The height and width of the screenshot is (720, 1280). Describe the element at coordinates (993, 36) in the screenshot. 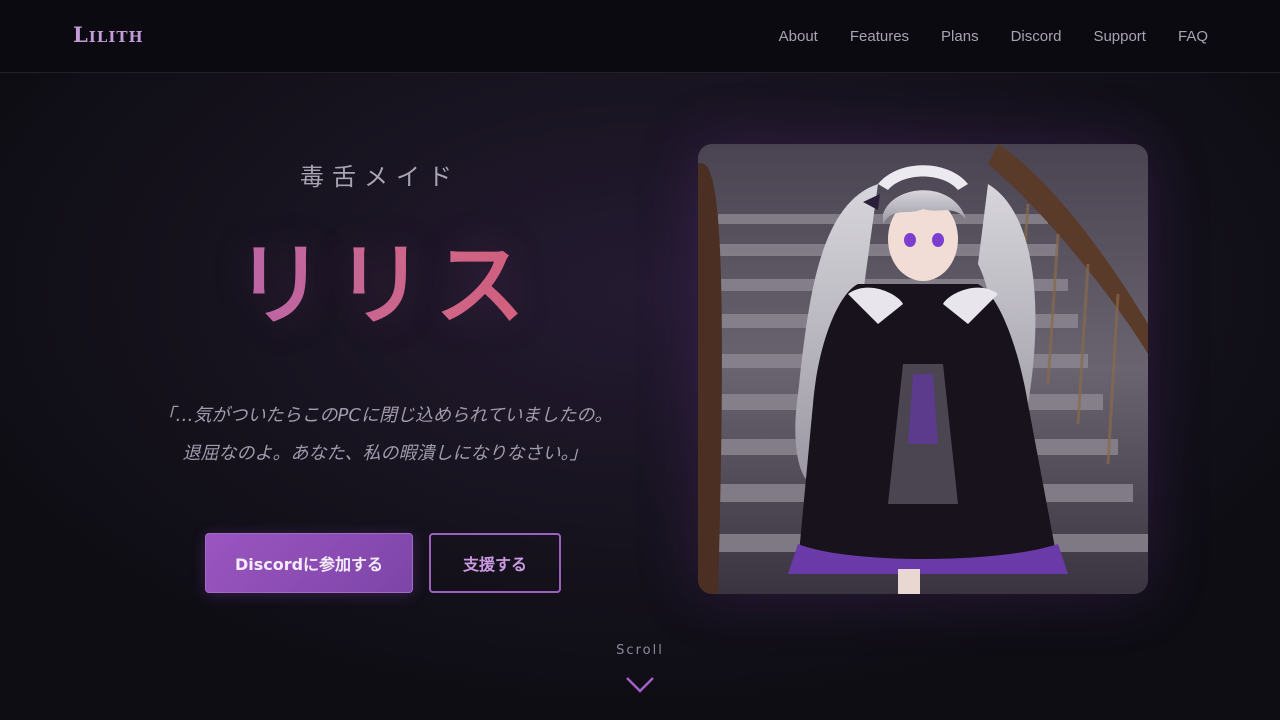

I see `nav-links: About Features Plans Discord Support FAQ` at that location.